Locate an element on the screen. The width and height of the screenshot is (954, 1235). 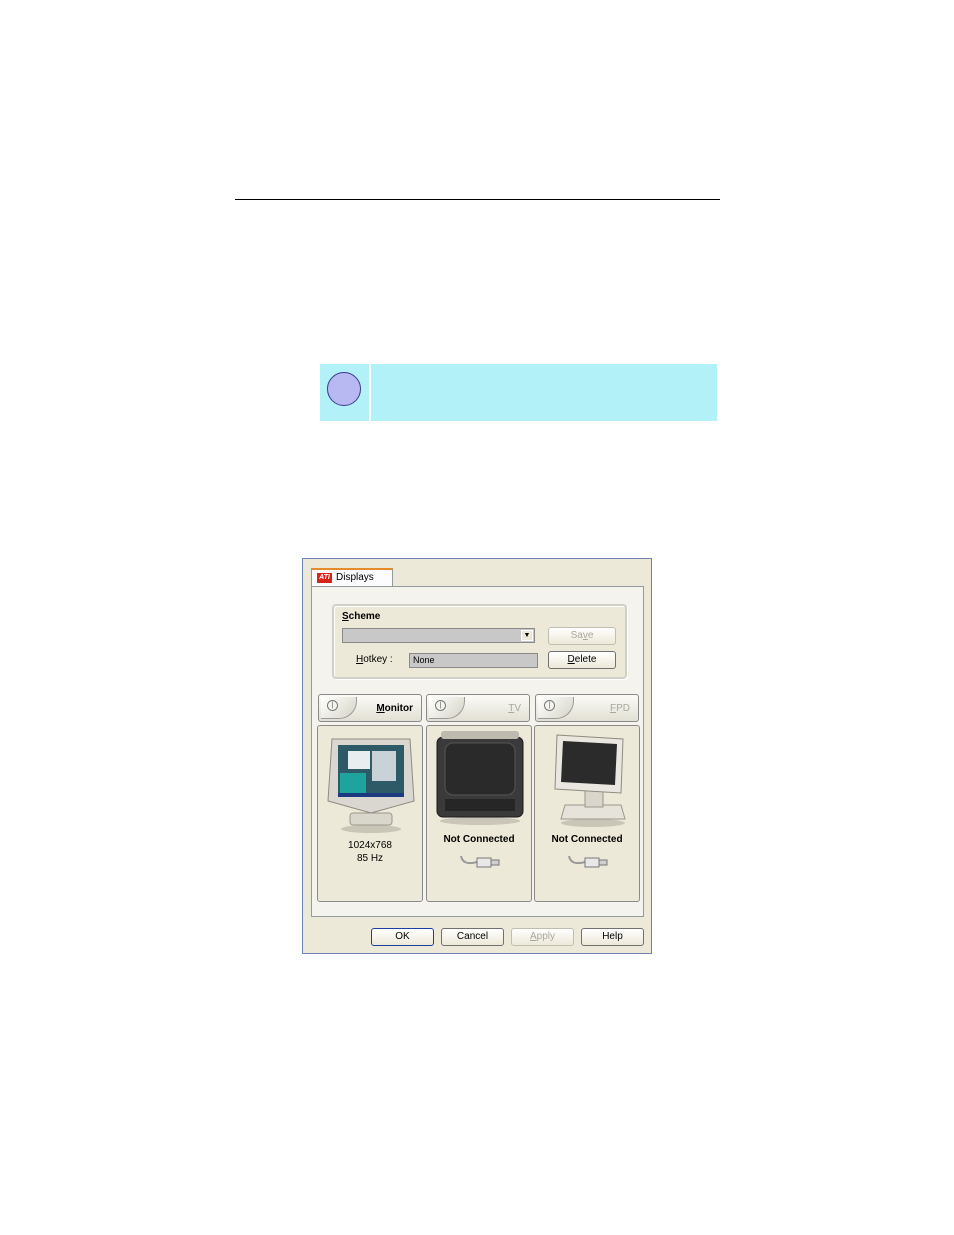
monitor-device-box: 1024x768 85 Hz is located at coordinates (370, 813).